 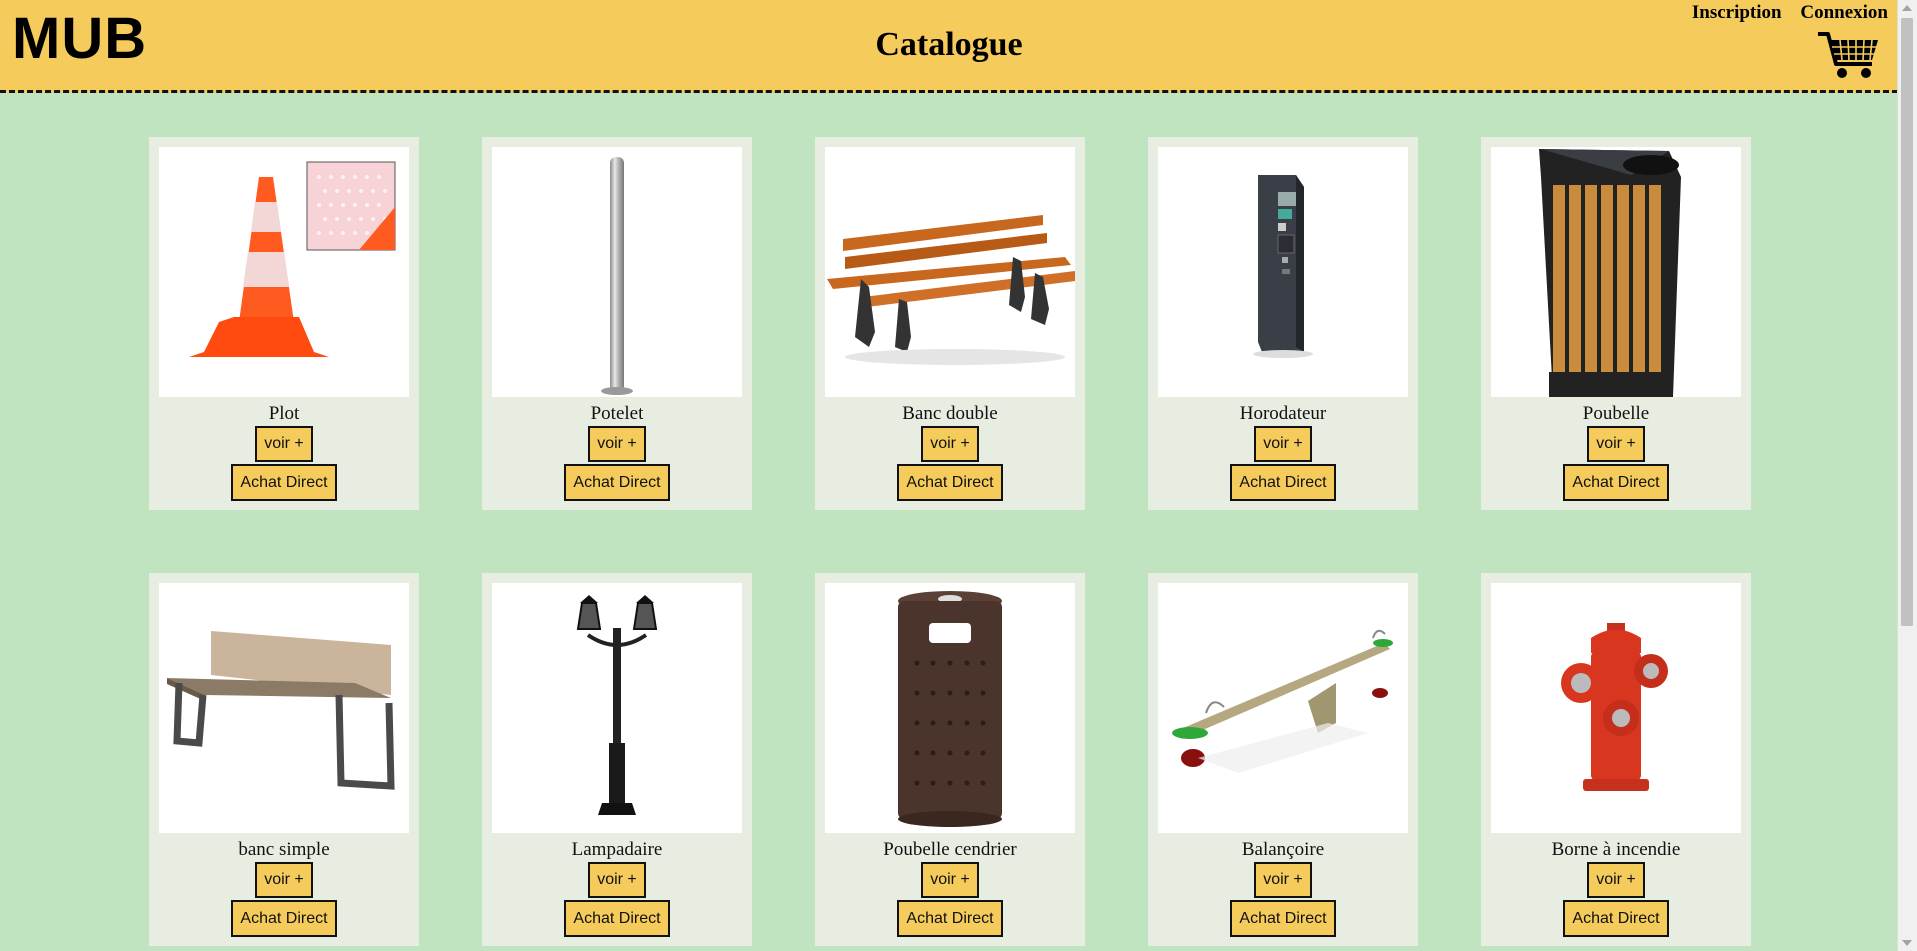 I want to click on product-name: Poubelle, so click(x=1616, y=413).